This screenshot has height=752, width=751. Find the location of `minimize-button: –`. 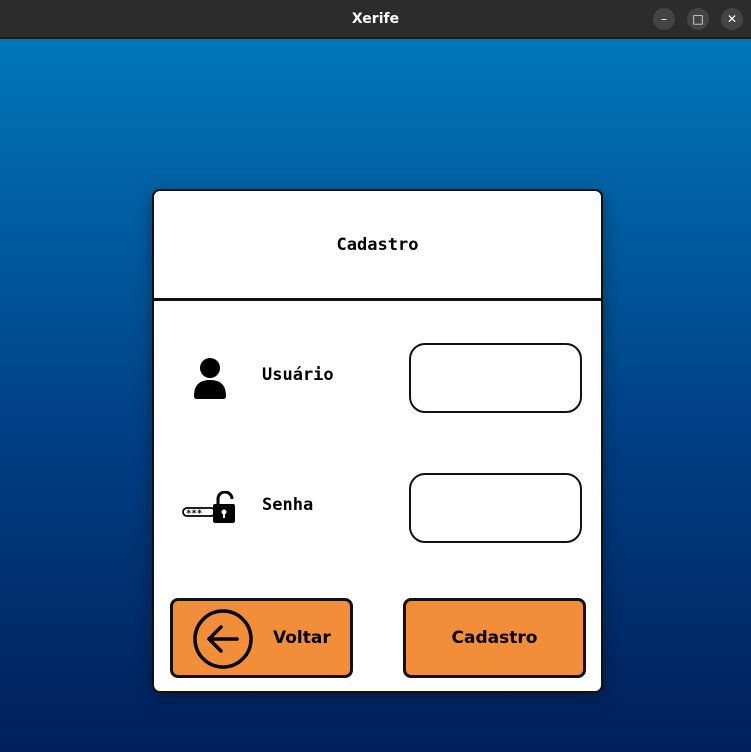

minimize-button: – is located at coordinates (664, 19).